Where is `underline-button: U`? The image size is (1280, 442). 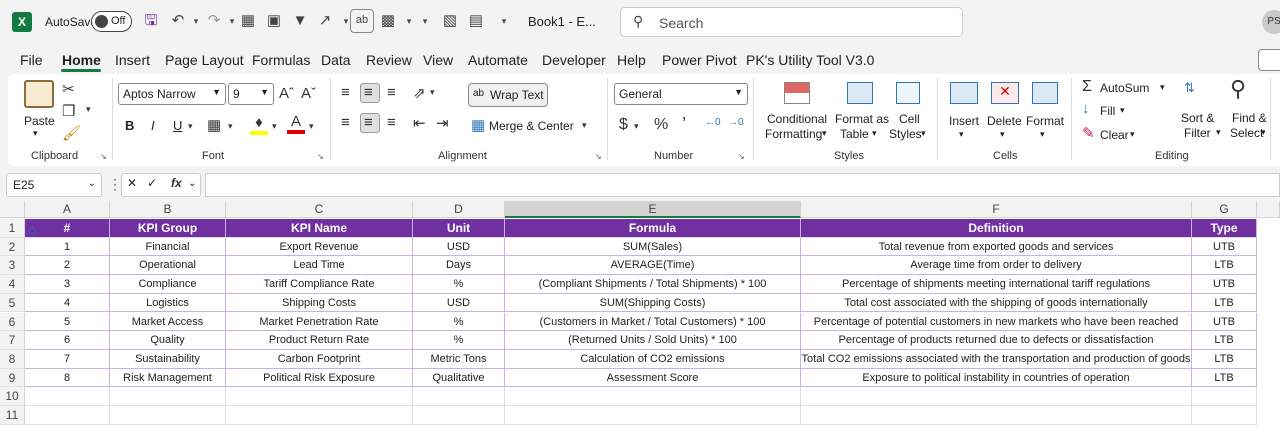
underline-button: U is located at coordinates (177, 125).